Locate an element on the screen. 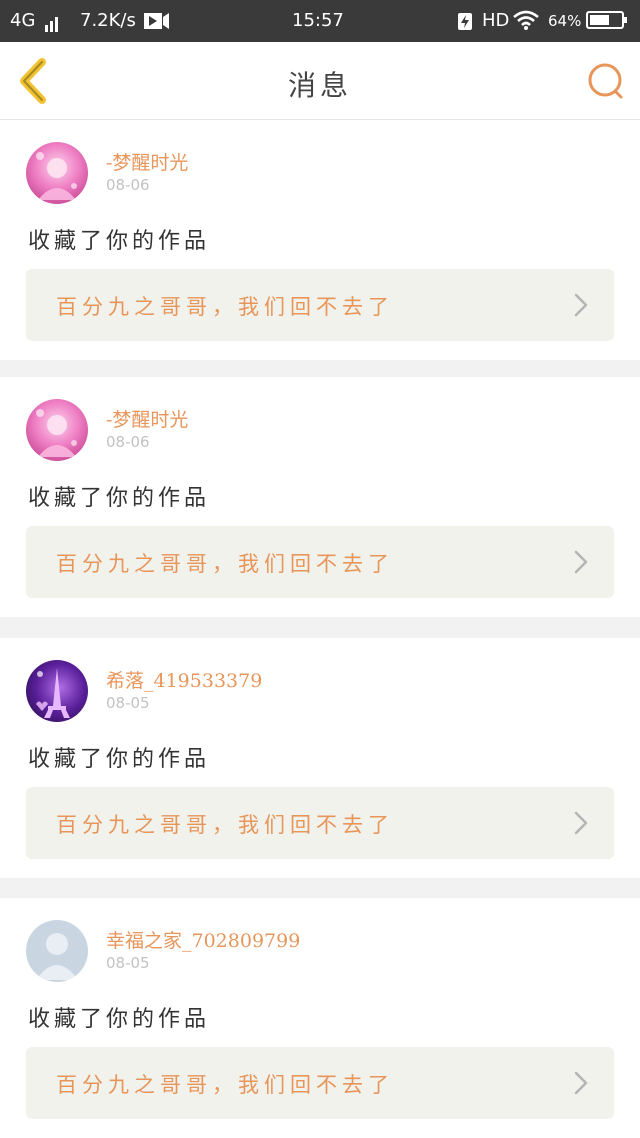 The height and width of the screenshot is (1138, 640). navigation-bar: 消息 is located at coordinates (320, 81).